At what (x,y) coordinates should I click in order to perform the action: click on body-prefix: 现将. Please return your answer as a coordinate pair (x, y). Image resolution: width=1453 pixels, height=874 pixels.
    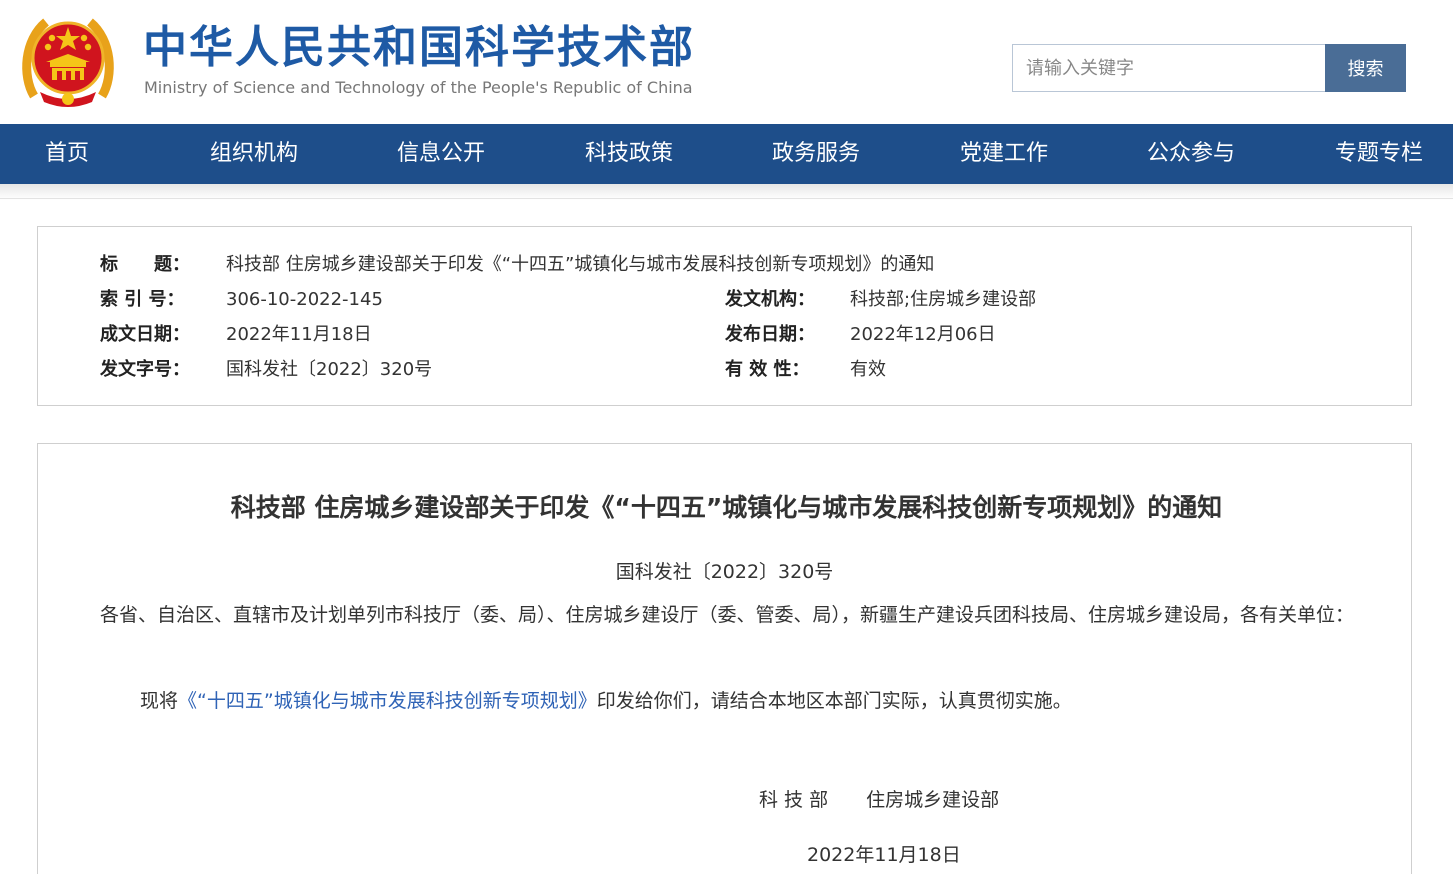
    Looking at the image, I should click on (159, 701).